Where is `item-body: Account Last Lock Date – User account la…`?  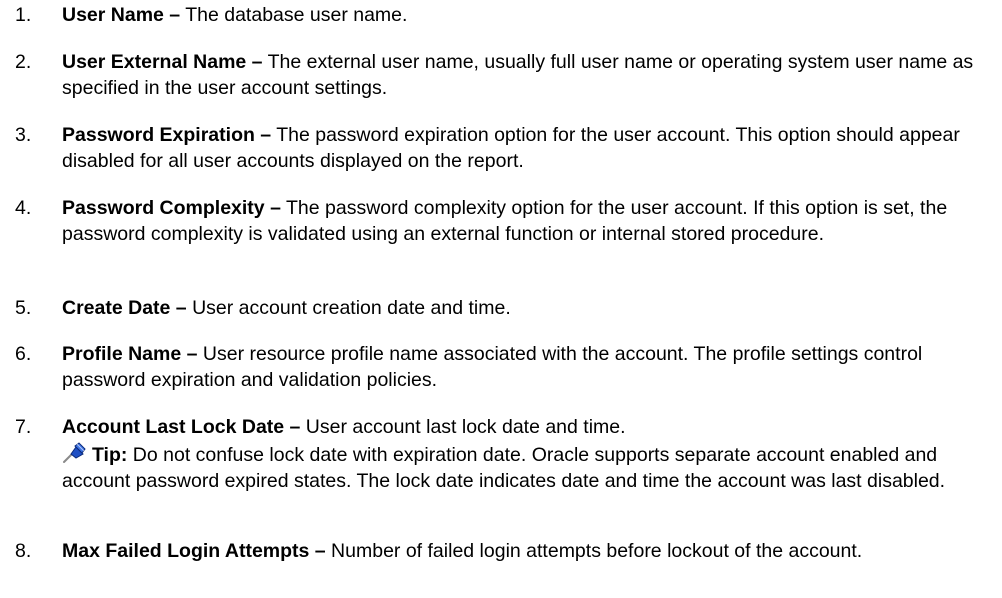
item-body: Account Last Lock Date – User account la… is located at coordinates (525, 427).